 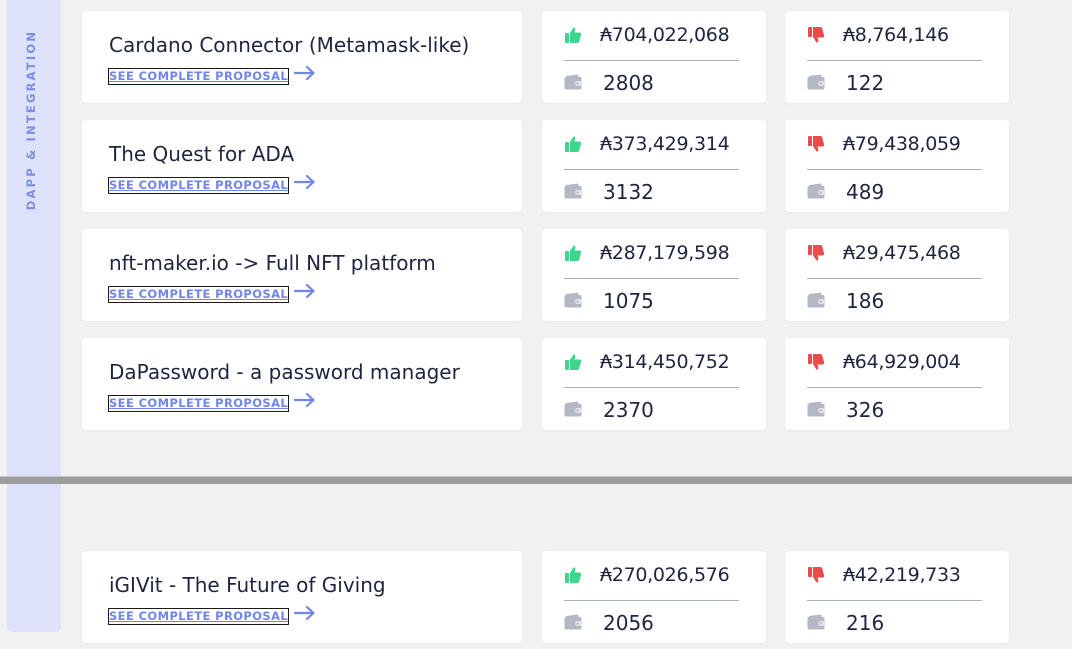 What do you see at coordinates (665, 35) in the screenshot?
I see `yes-ada-amount: ₳704,022,068` at bounding box center [665, 35].